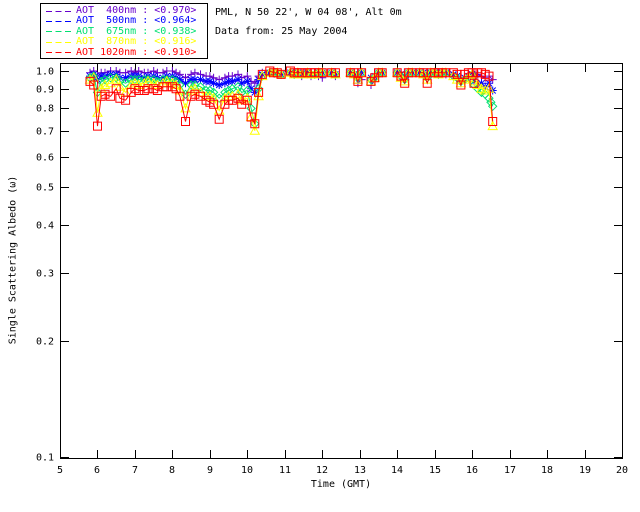 The height and width of the screenshot is (512, 640). What do you see at coordinates (247, 470) in the screenshot?
I see `x-tick-label: 10` at bounding box center [247, 470].